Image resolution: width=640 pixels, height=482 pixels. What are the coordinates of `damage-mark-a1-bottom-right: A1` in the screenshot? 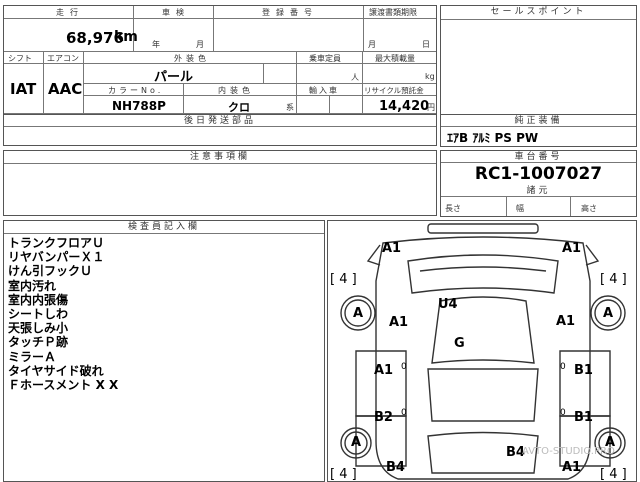 It's located at (572, 467).